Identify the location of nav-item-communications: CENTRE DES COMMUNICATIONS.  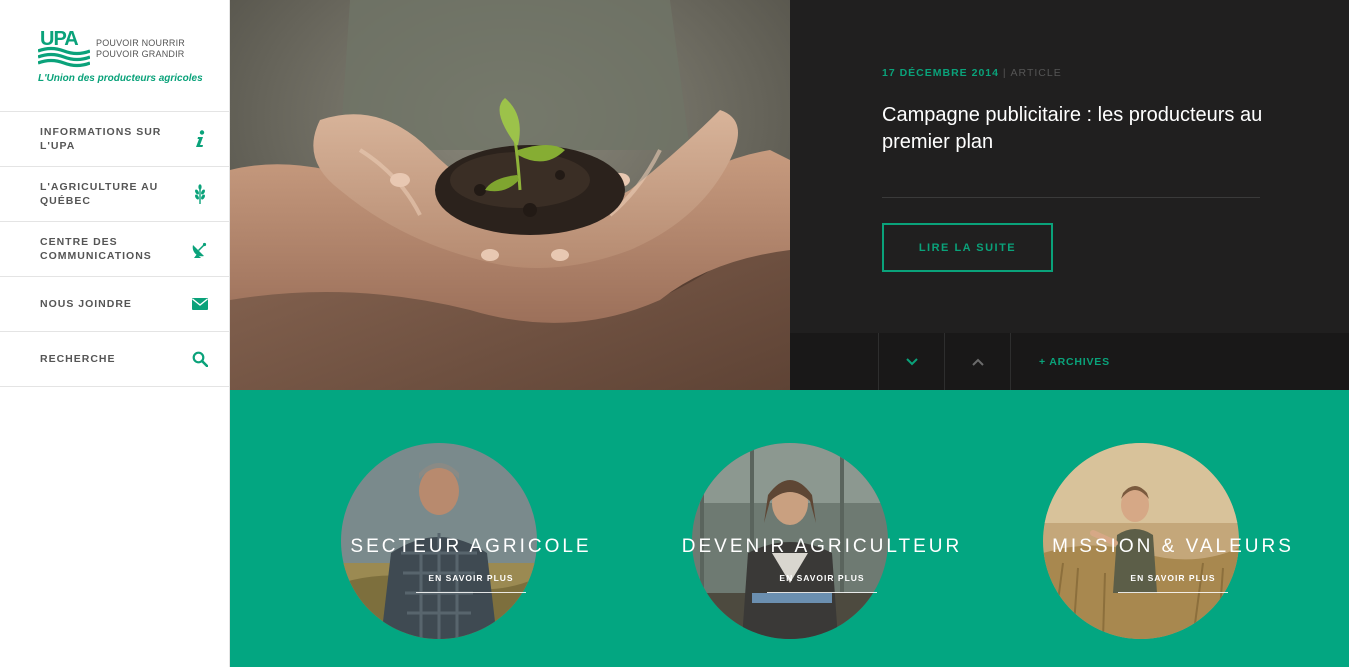
(115, 249).